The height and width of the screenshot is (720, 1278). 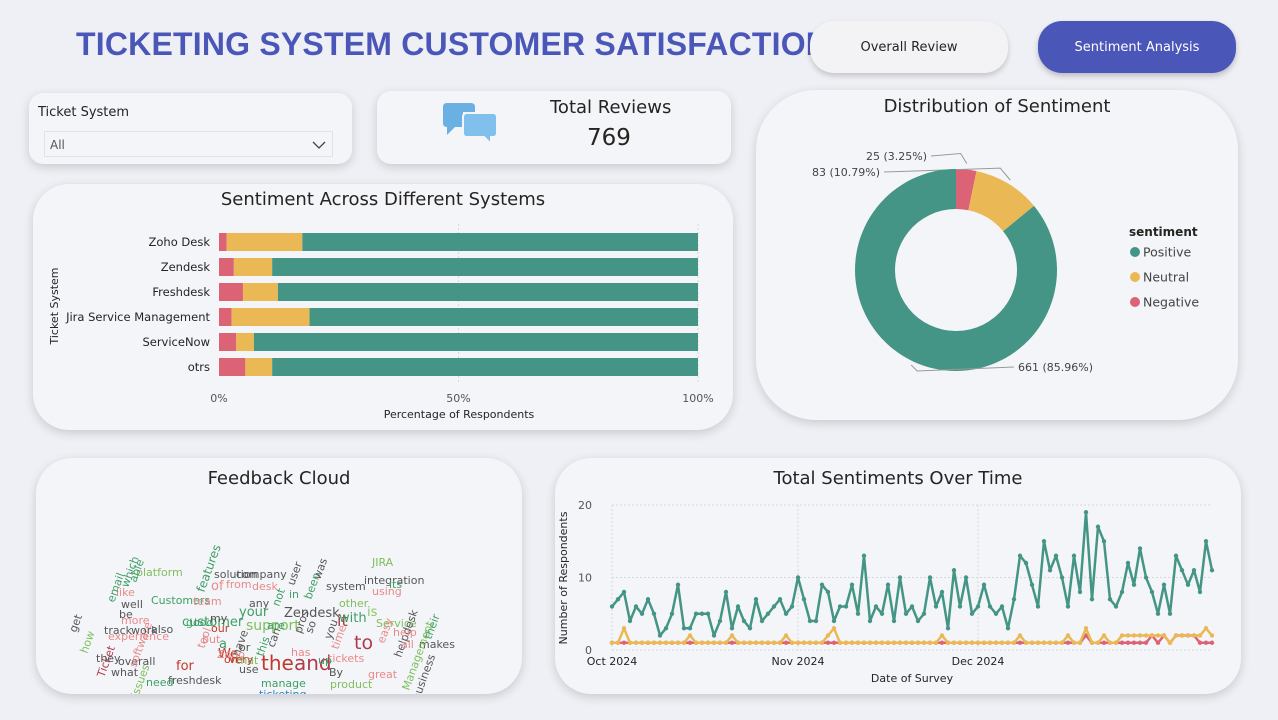 What do you see at coordinates (846, 172) in the screenshot?
I see `data-label: 83 (10.79%)` at bounding box center [846, 172].